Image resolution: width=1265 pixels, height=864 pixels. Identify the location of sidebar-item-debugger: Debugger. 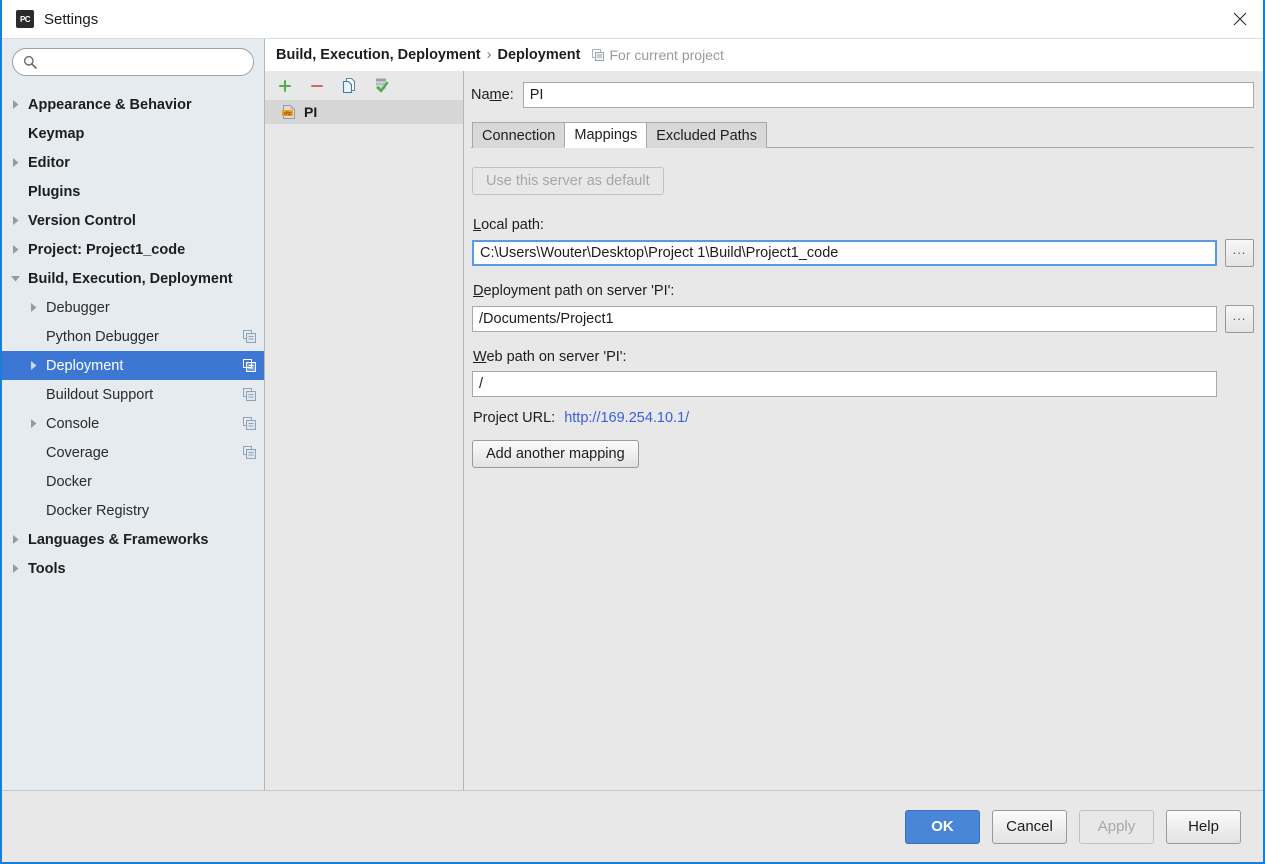
(133, 307).